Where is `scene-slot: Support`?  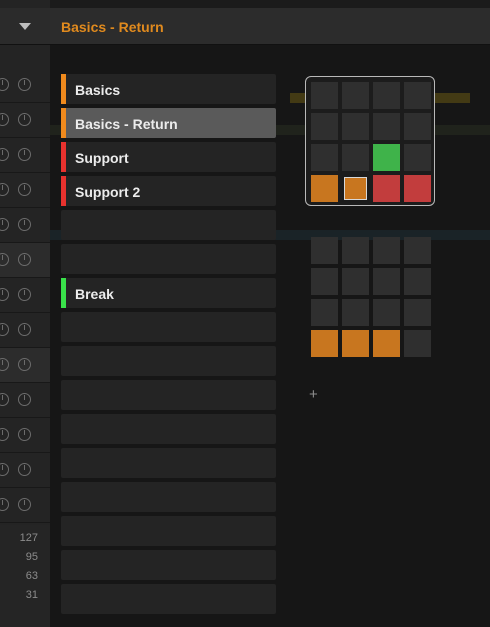
scene-slot: Support is located at coordinates (168, 157).